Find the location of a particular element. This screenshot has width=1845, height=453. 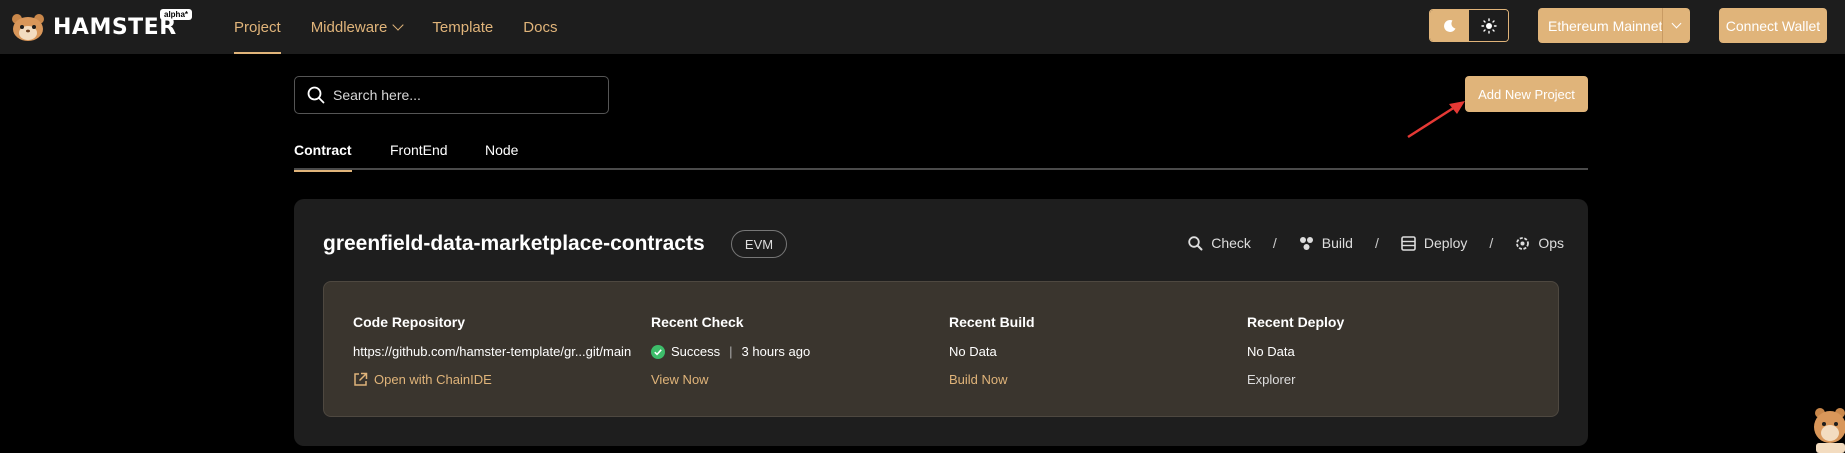

project-type-badge: EVM is located at coordinates (759, 244).